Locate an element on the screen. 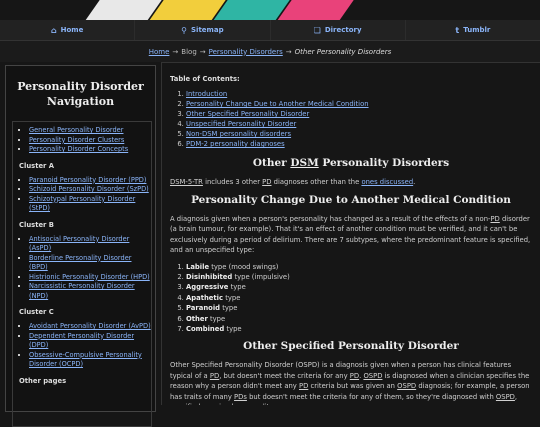 This screenshot has height=427, width=540. nav-directory: ❏ Directory is located at coordinates (338, 30).